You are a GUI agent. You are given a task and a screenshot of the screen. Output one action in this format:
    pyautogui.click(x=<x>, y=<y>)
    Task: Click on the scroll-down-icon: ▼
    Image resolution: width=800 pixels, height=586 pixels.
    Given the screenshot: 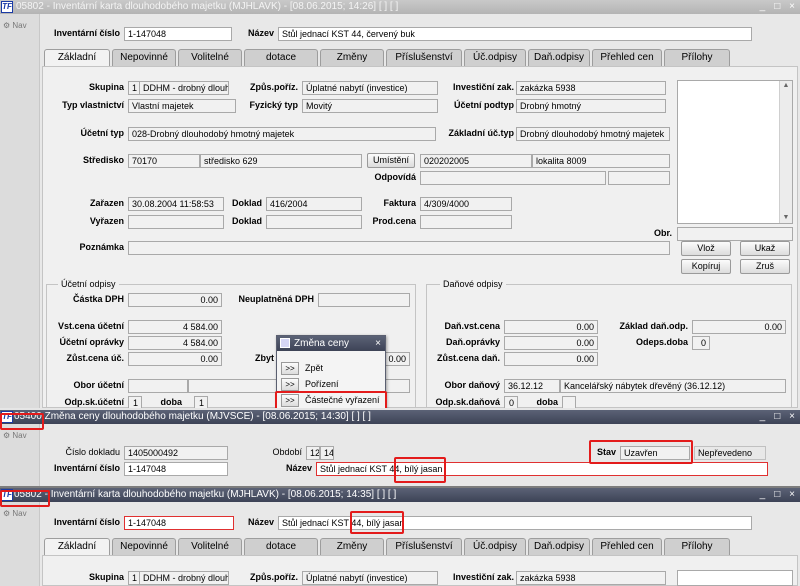 What is the action you would take?
    pyautogui.click(x=786, y=218)
    